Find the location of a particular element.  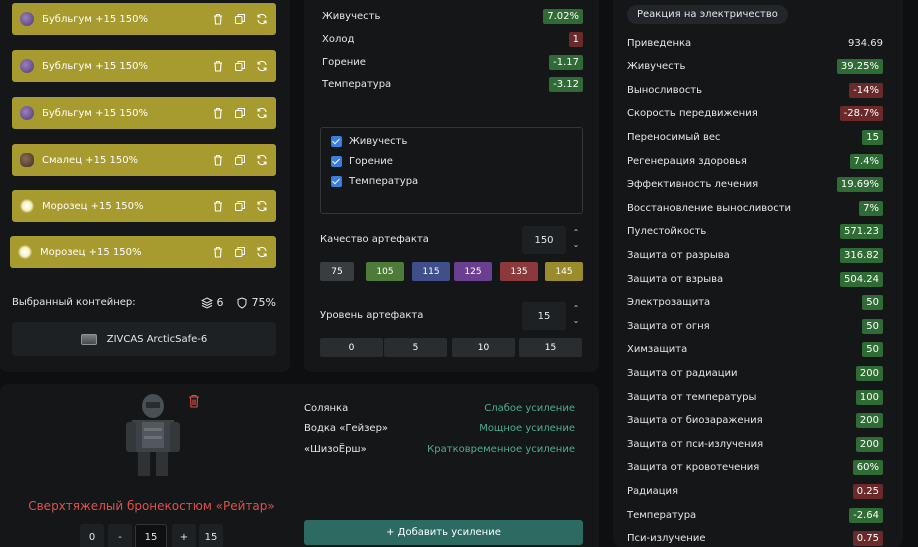

quality-increase-icon: ⌃ is located at coordinates (576, 233).